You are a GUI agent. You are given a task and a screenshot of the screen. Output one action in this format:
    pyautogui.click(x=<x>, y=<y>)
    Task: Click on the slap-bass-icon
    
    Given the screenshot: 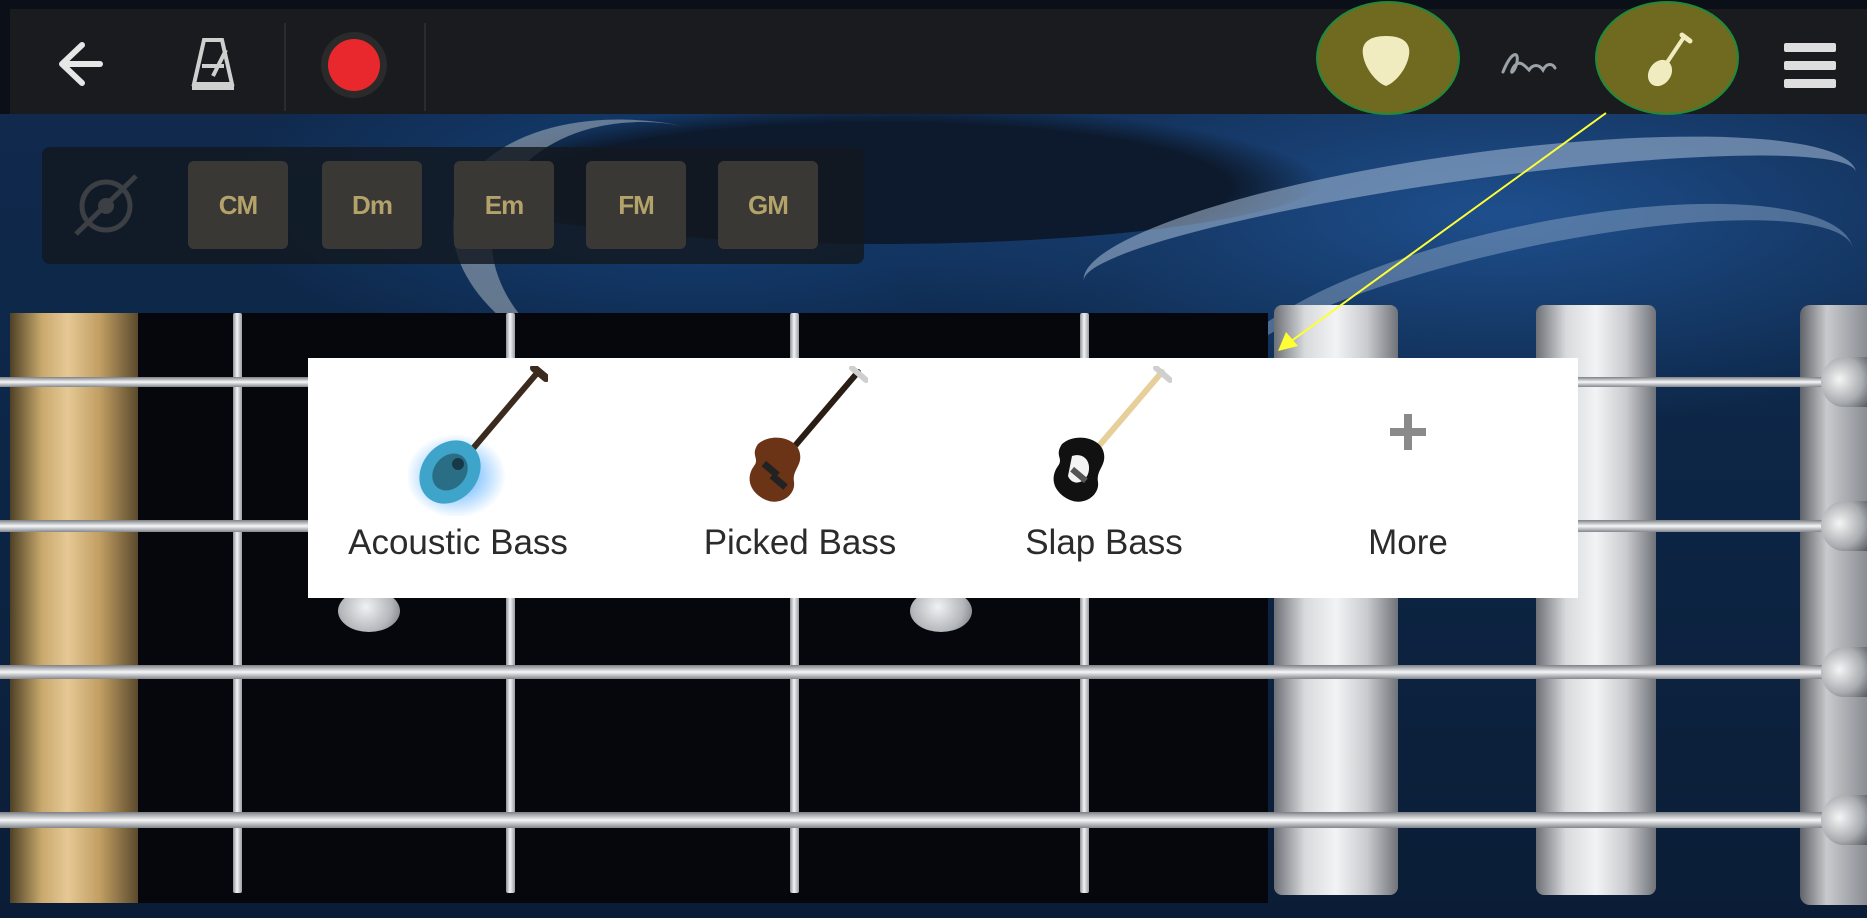 What is the action you would take?
    pyautogui.click(x=1112, y=434)
    